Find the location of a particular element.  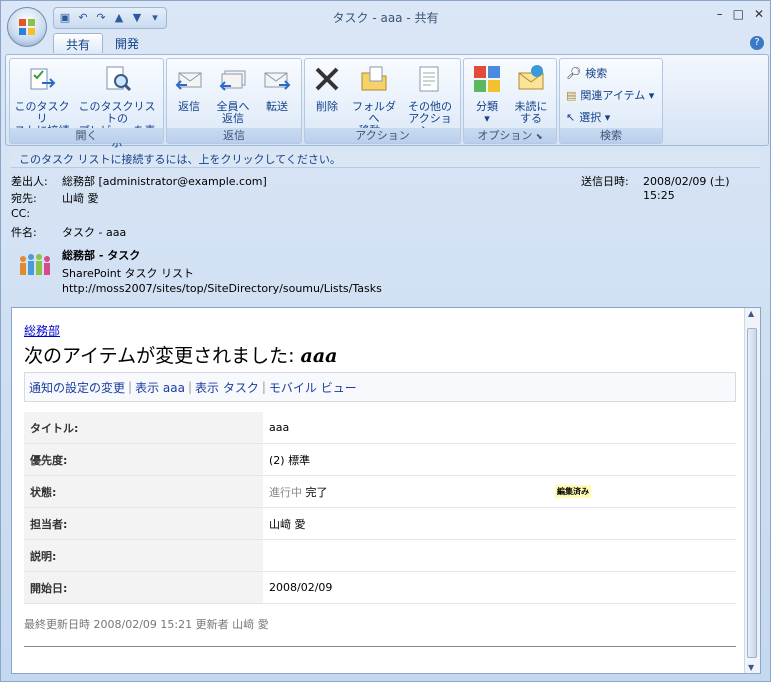

related-items-label: 関連アイテム ▾ is located at coordinates (617, 95).